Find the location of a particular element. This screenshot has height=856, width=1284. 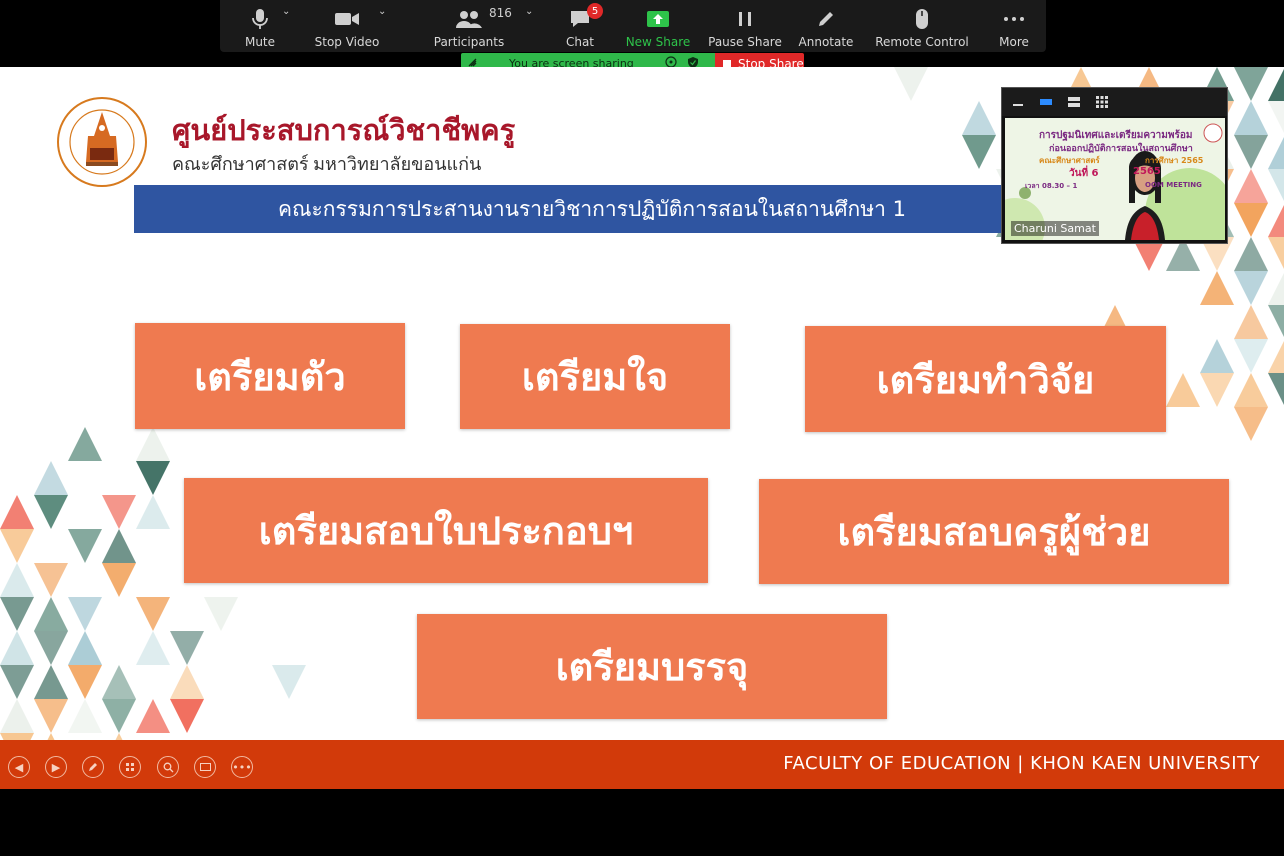

annotate-button: Annotate is located at coordinates (826, 26).